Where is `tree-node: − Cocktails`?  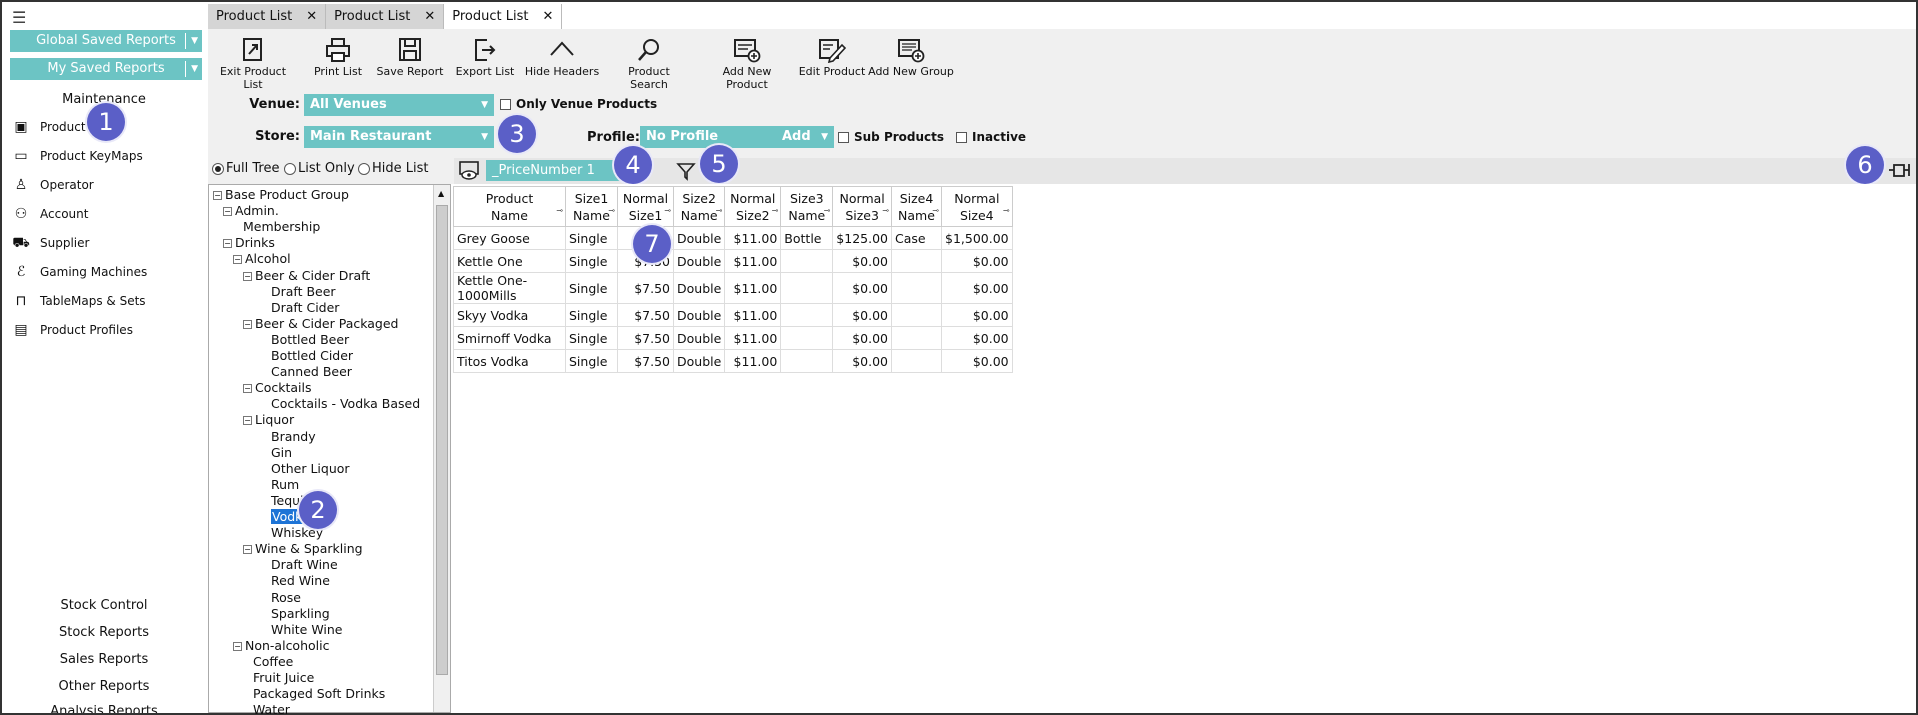
tree-node: − Cocktails is located at coordinates (277, 387).